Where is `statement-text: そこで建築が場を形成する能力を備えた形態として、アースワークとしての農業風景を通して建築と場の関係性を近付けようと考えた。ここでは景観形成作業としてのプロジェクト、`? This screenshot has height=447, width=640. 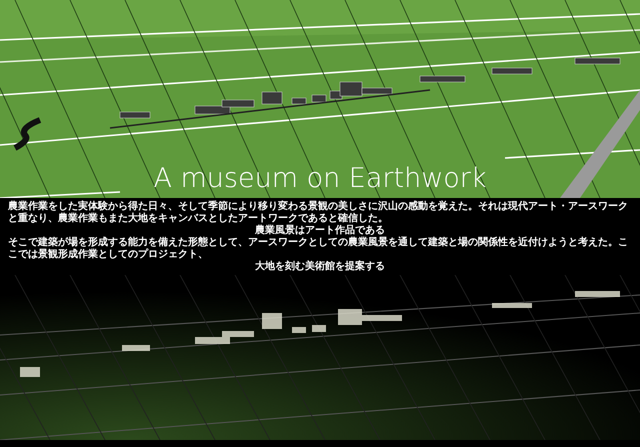 statement-text: そこで建築が場を形成する能力を備えた形態として、アースワークとしての農業風景を通して建築と場の関係性を近付けようと考えた。ここでは景観形成作業としてのプロジェクト、 is located at coordinates (318, 248).